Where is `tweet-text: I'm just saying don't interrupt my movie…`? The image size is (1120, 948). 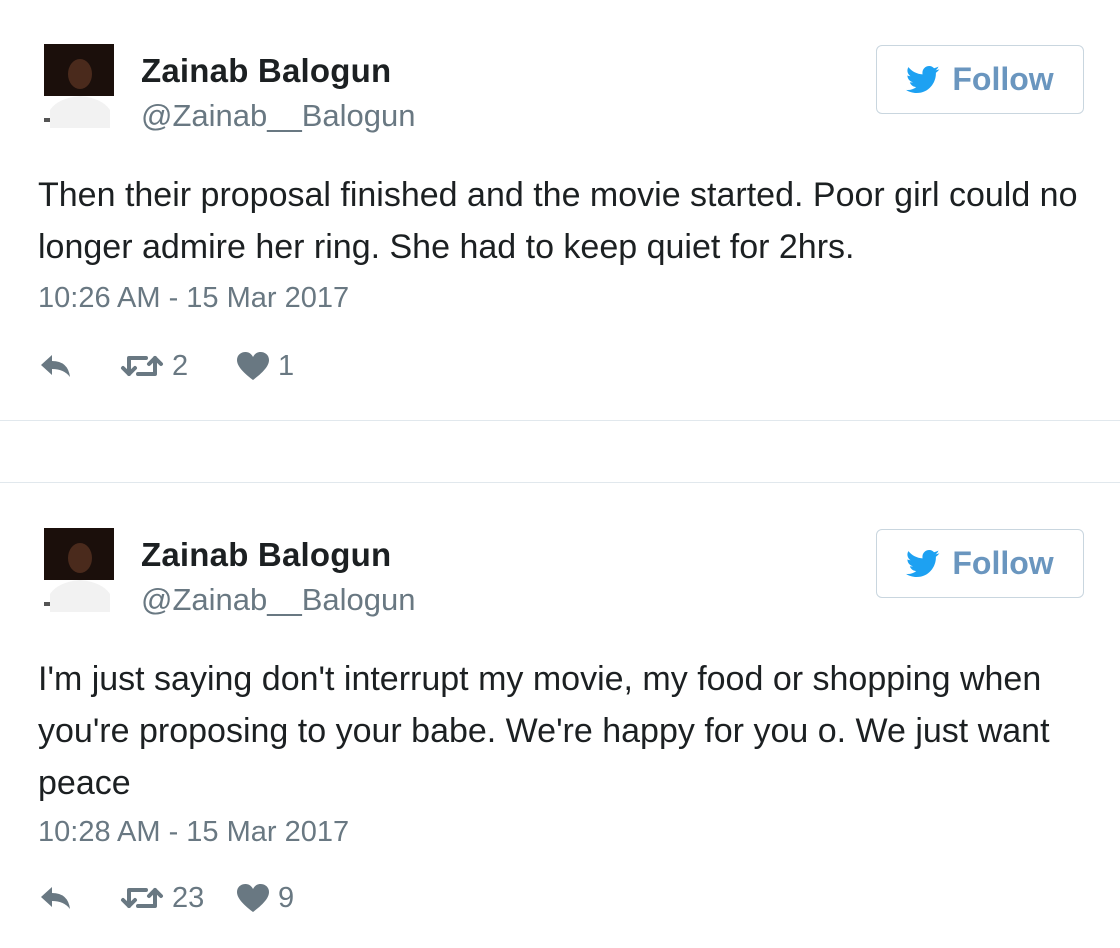 tweet-text: I'm just saying don't interrupt my movie… is located at coordinates (544, 731).